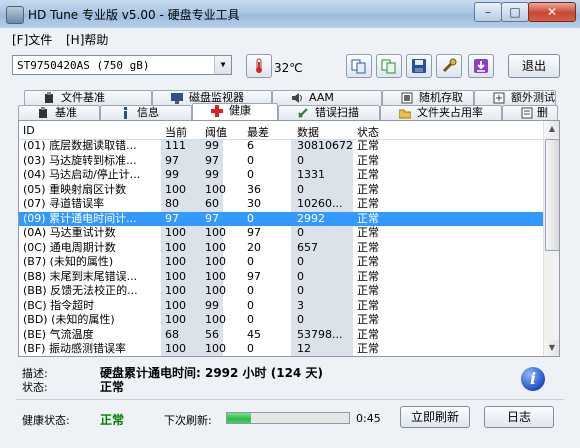 The image size is (580, 448). I want to click on tab-random-access: 随机存取, so click(428, 97).